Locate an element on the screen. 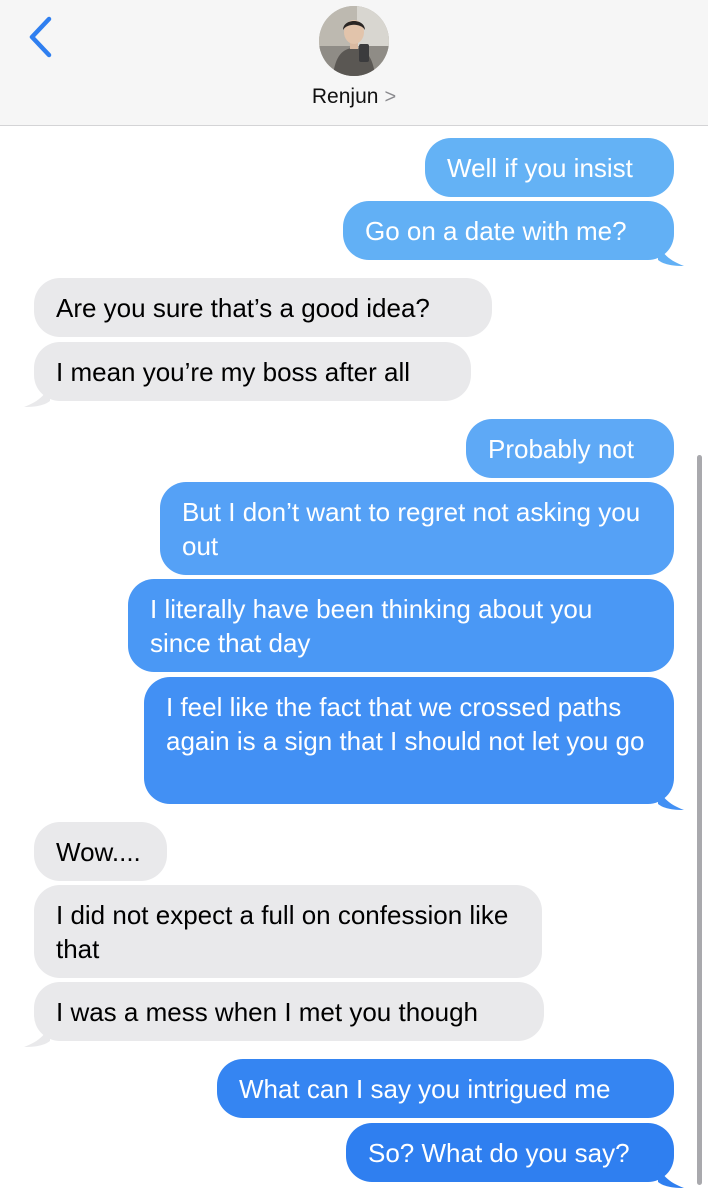 The image size is (708, 1200). incoming-message: I was a mess when I met you though is located at coordinates (284, 1014).